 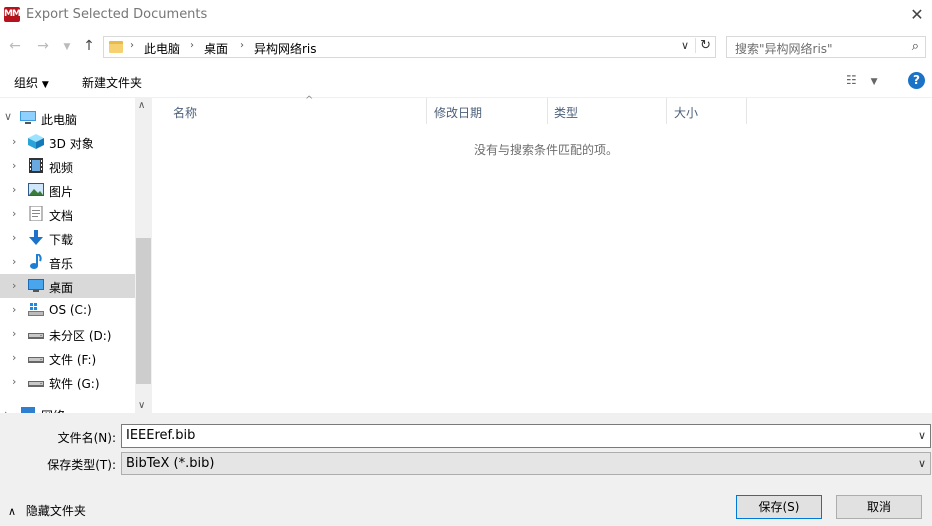 What do you see at coordinates (566, 113) in the screenshot?
I see `column-header-label: 类型` at bounding box center [566, 113].